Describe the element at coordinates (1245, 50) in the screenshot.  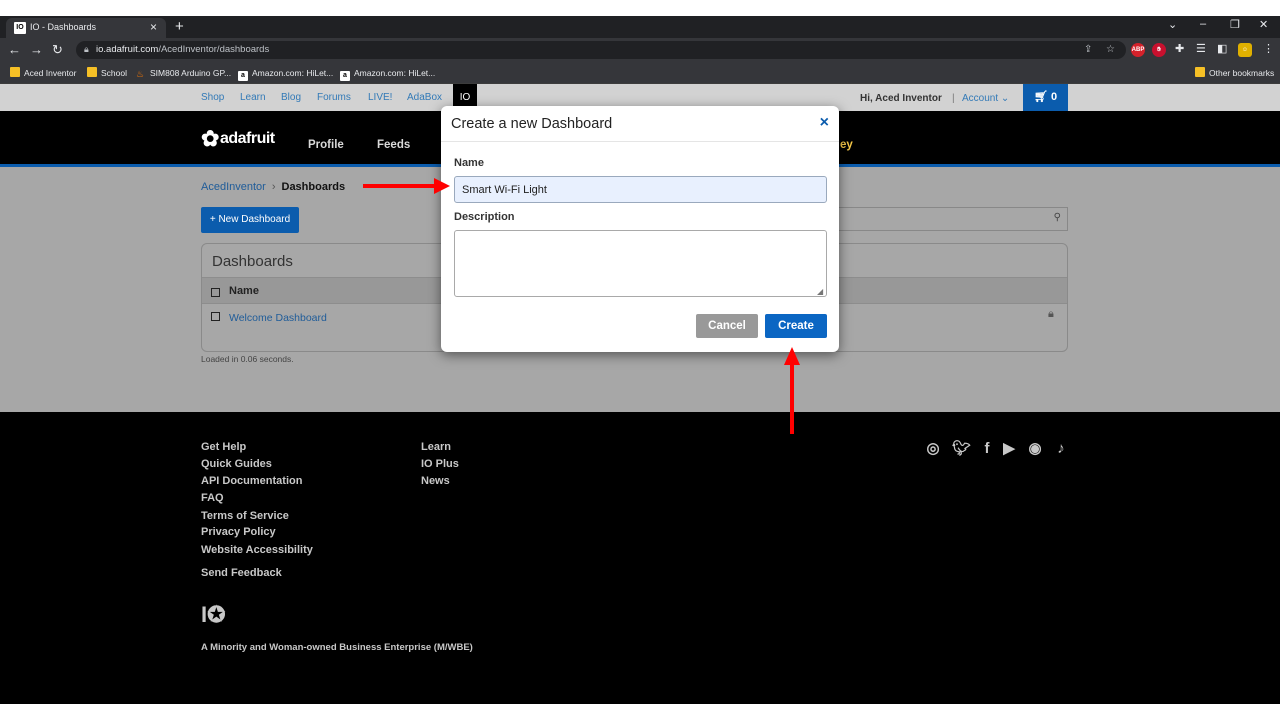
I see `profile-avatar-icon: ☺` at that location.